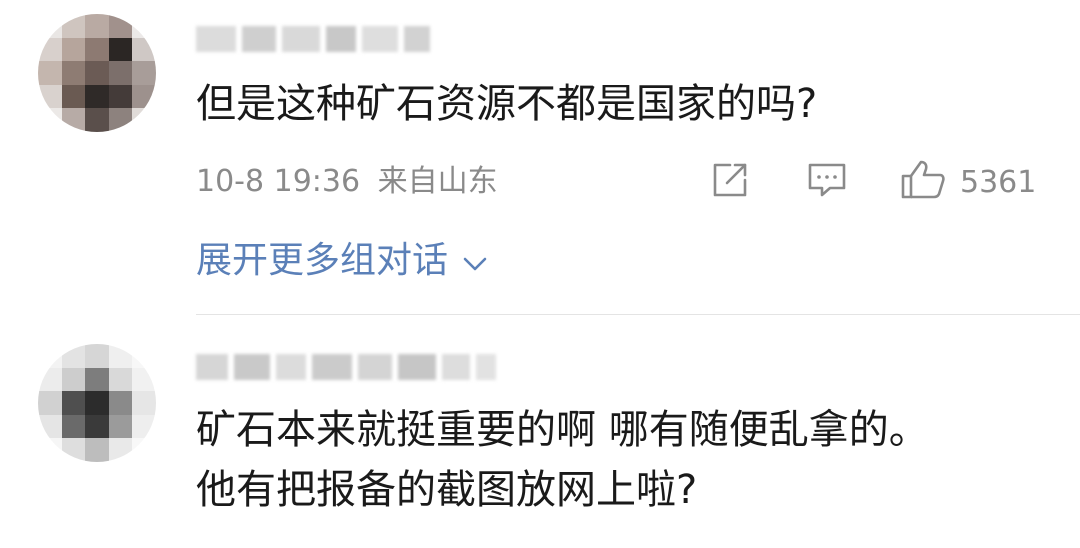  Describe the element at coordinates (562, 460) in the screenshot. I see `comment-text: 矿石本来就挺重要的啊 哪有随便乱拿的。 他有把报备的截图放网上啦?` at that location.